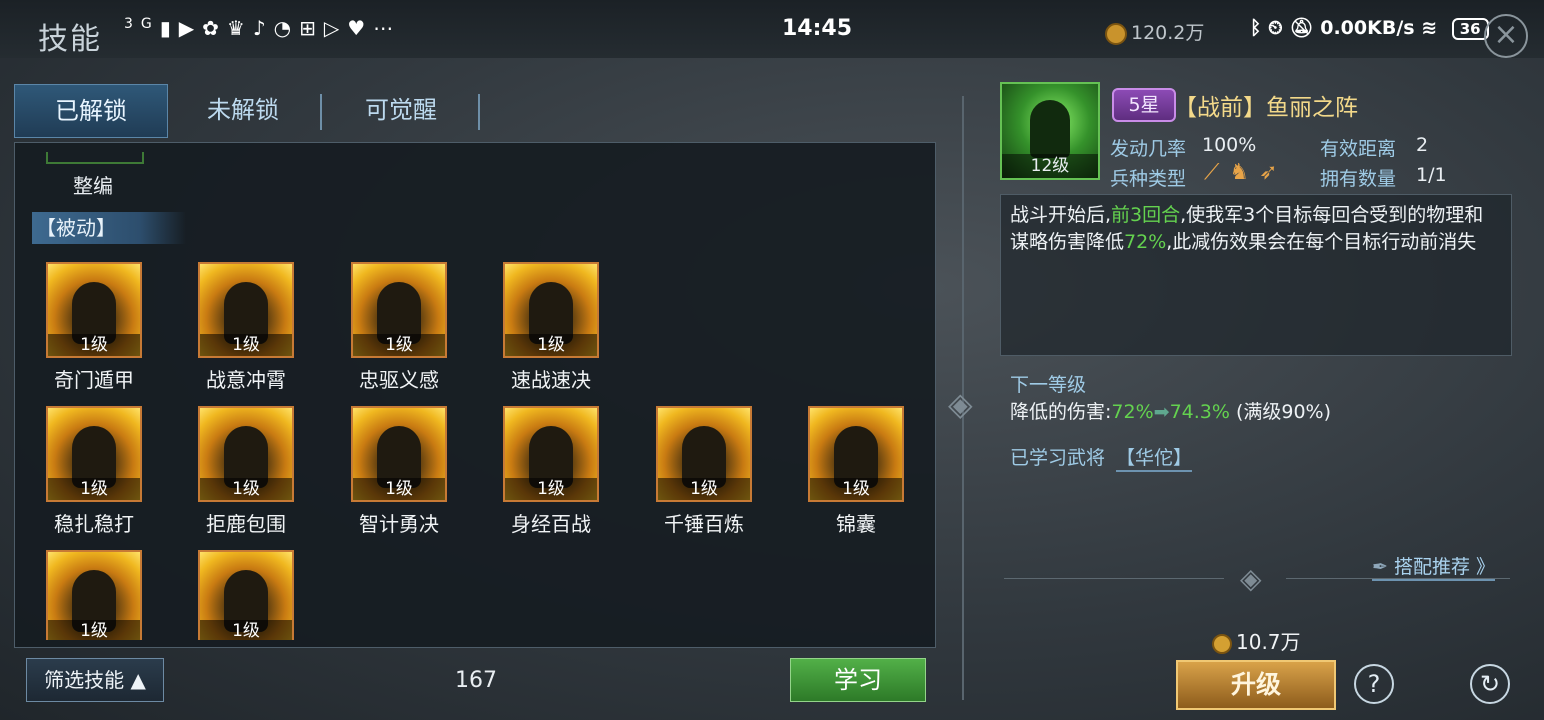 The height and width of the screenshot is (720, 1544). I want to click on effect-next: 74.3%, so click(1199, 412).